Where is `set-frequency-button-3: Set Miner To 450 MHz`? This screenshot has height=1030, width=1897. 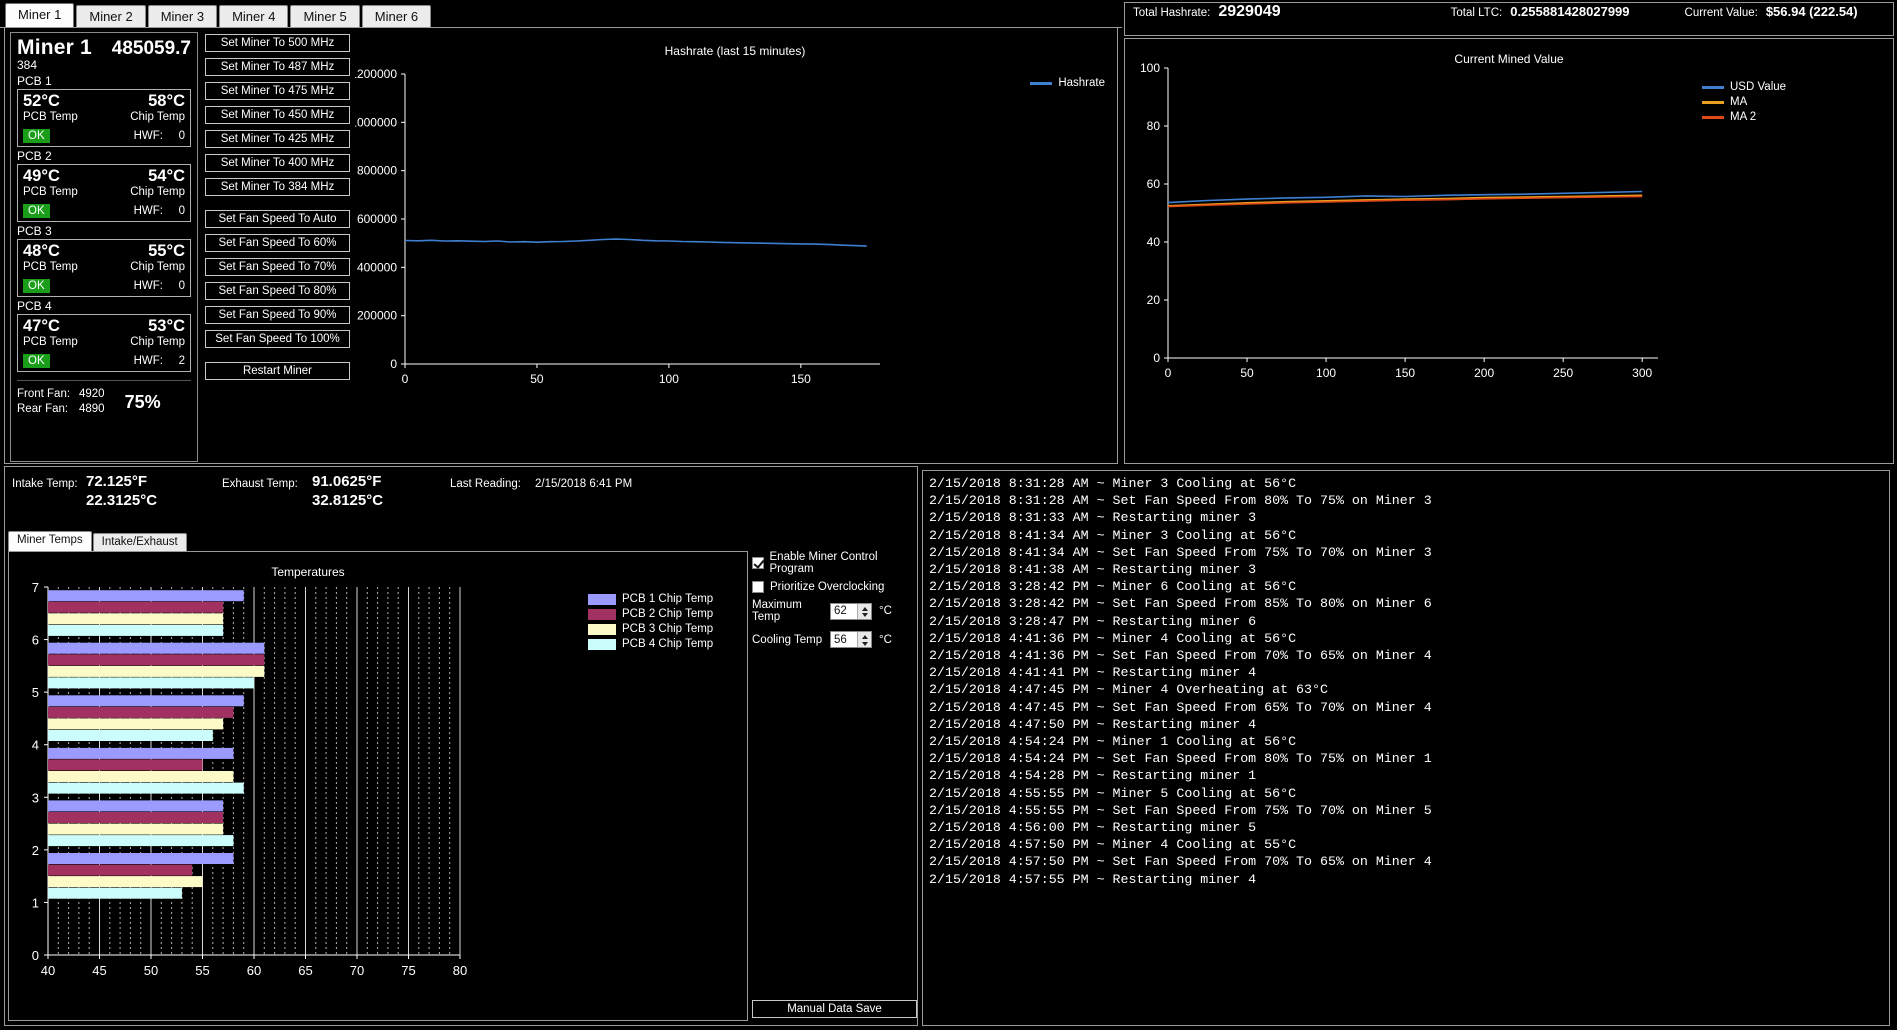
set-frequency-button-3: Set Miner To 450 MHz is located at coordinates (277, 115).